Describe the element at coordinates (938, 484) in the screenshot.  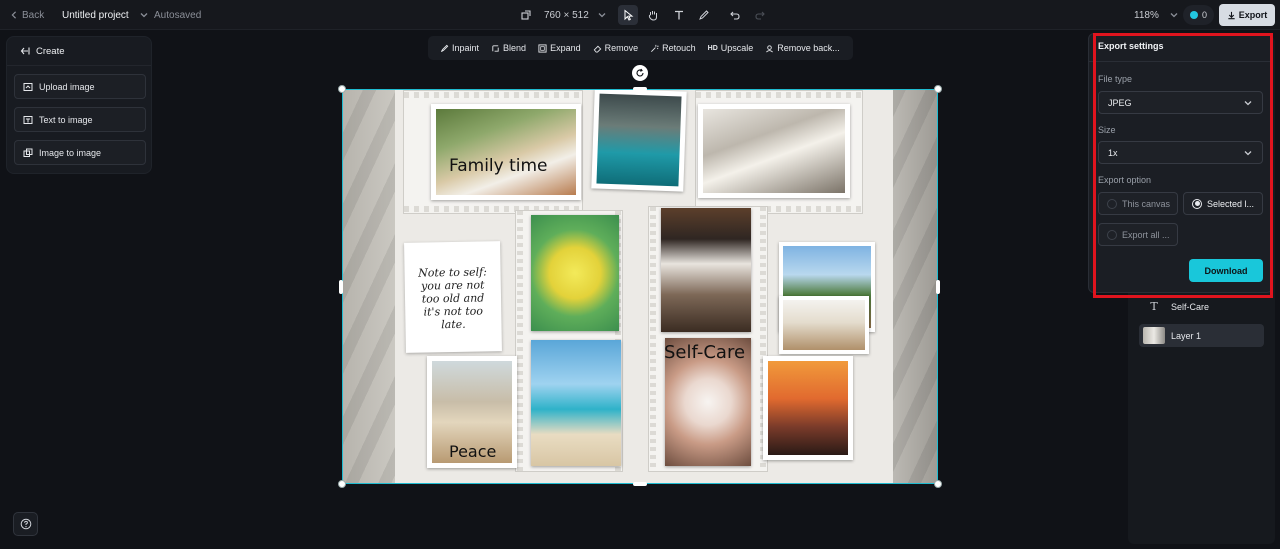
I see `resize-handle-bottom-right` at that location.